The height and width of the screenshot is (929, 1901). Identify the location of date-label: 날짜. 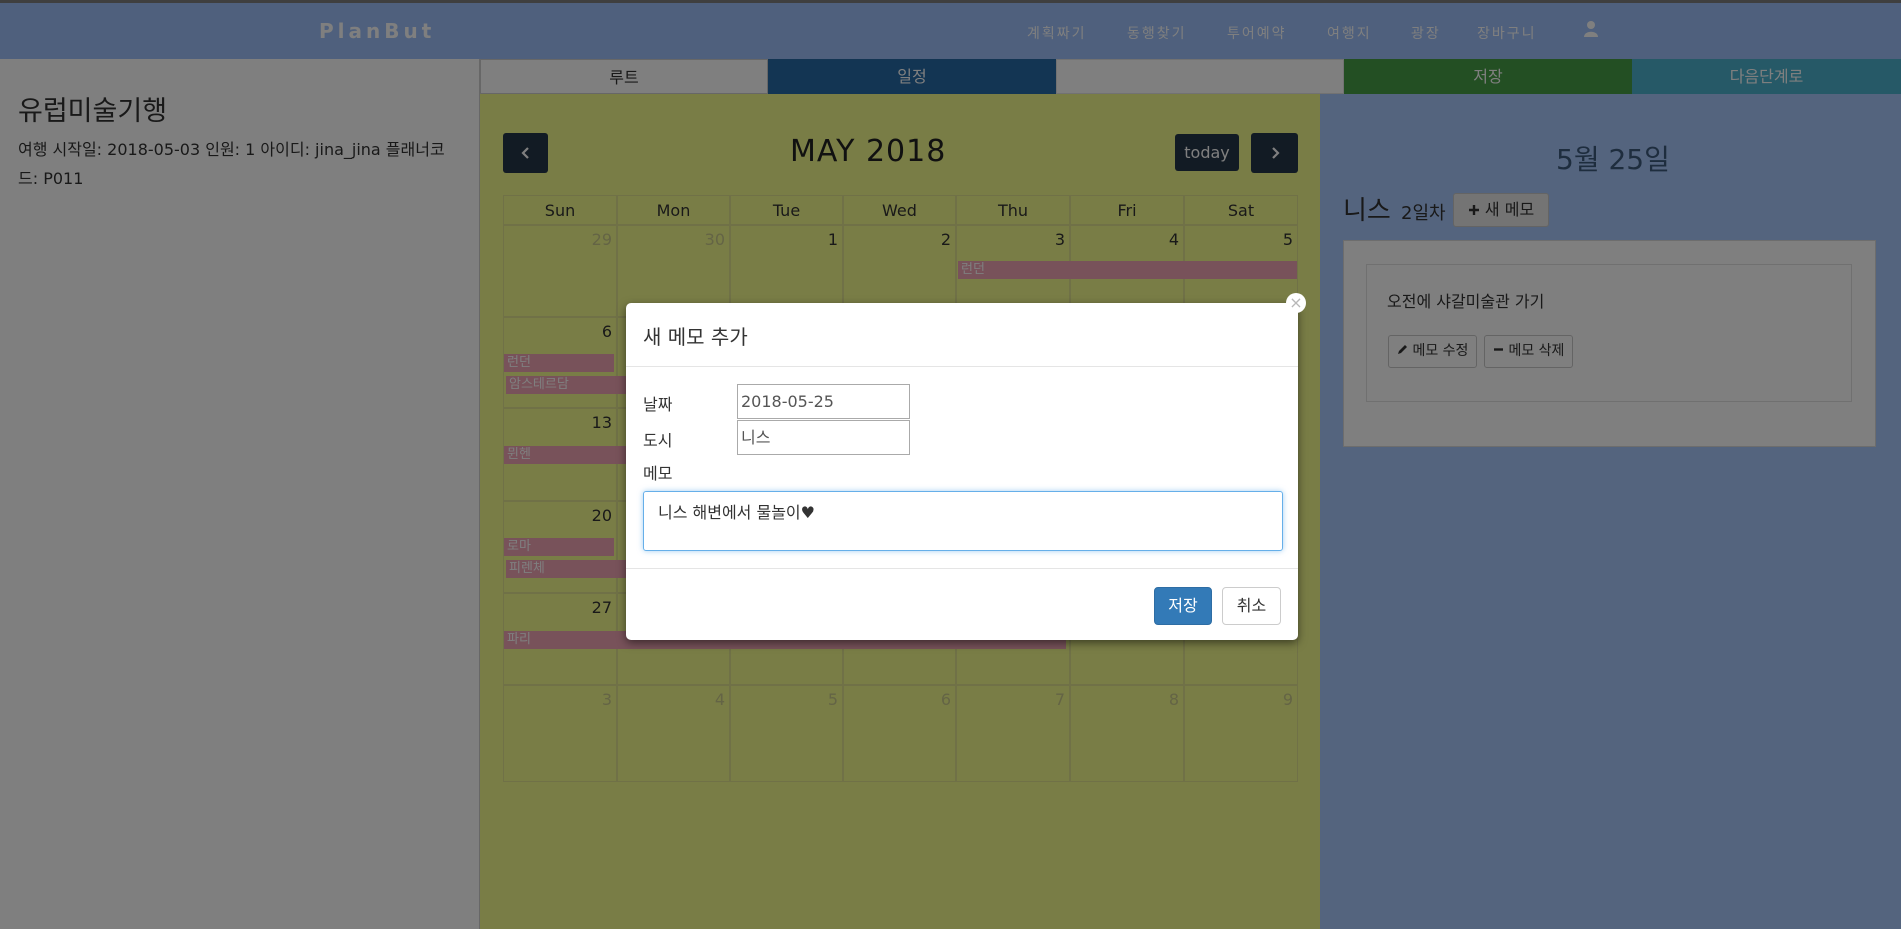
(658, 404).